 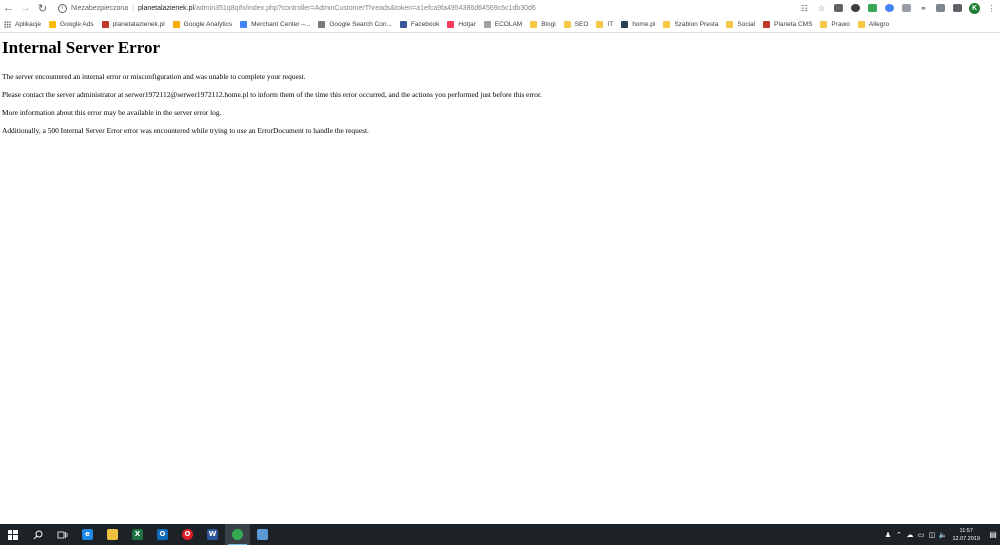 I want to click on volume-icon: 🔈, so click(x=942, y=535).